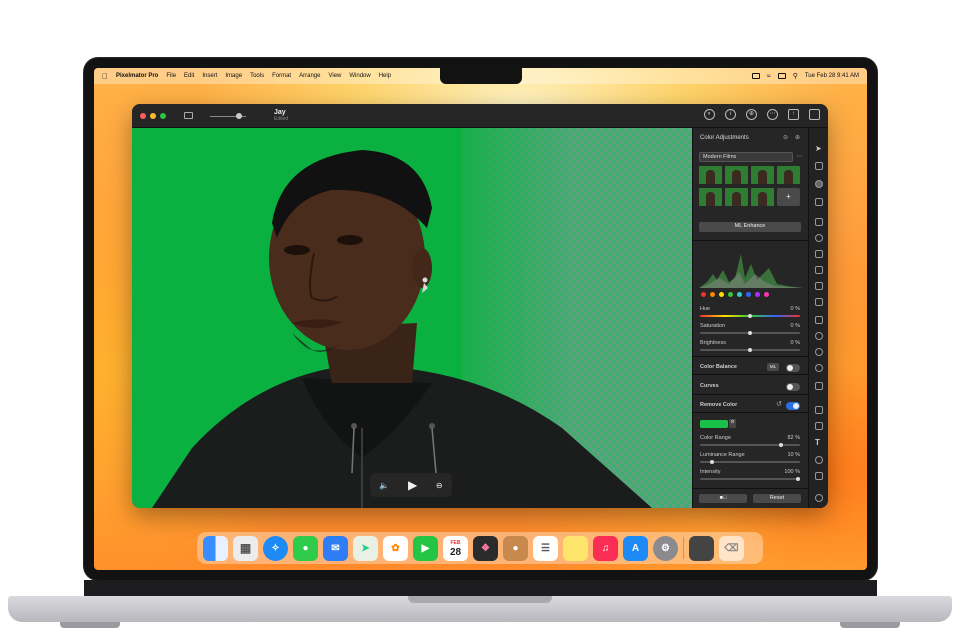 Image resolution: width=960 pixels, height=640 pixels. What do you see at coordinates (233, 76) in the screenshot?
I see `menu-image: Image` at bounding box center [233, 76].